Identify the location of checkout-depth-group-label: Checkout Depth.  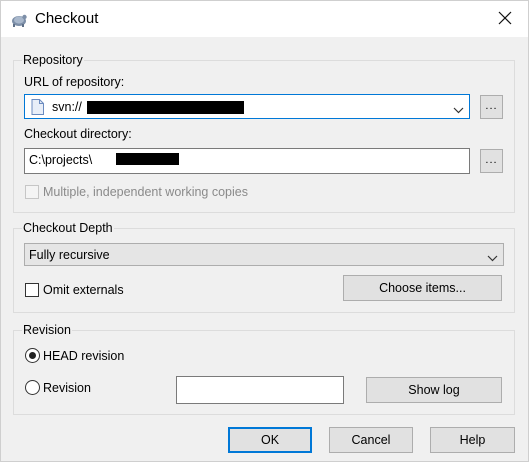
(68, 228).